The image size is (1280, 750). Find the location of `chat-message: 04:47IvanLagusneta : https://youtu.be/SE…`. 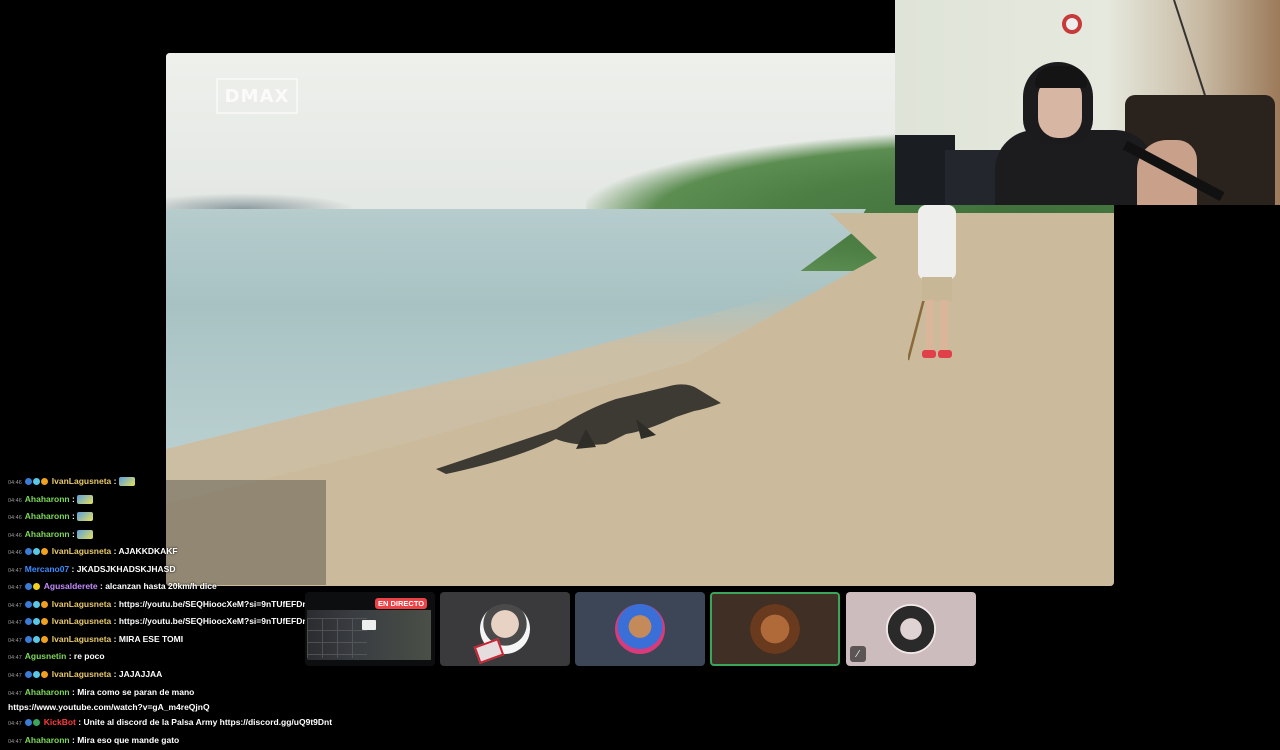

chat-message: 04:47IvanLagusneta : https://youtu.be/SE… is located at coordinates (168, 623).